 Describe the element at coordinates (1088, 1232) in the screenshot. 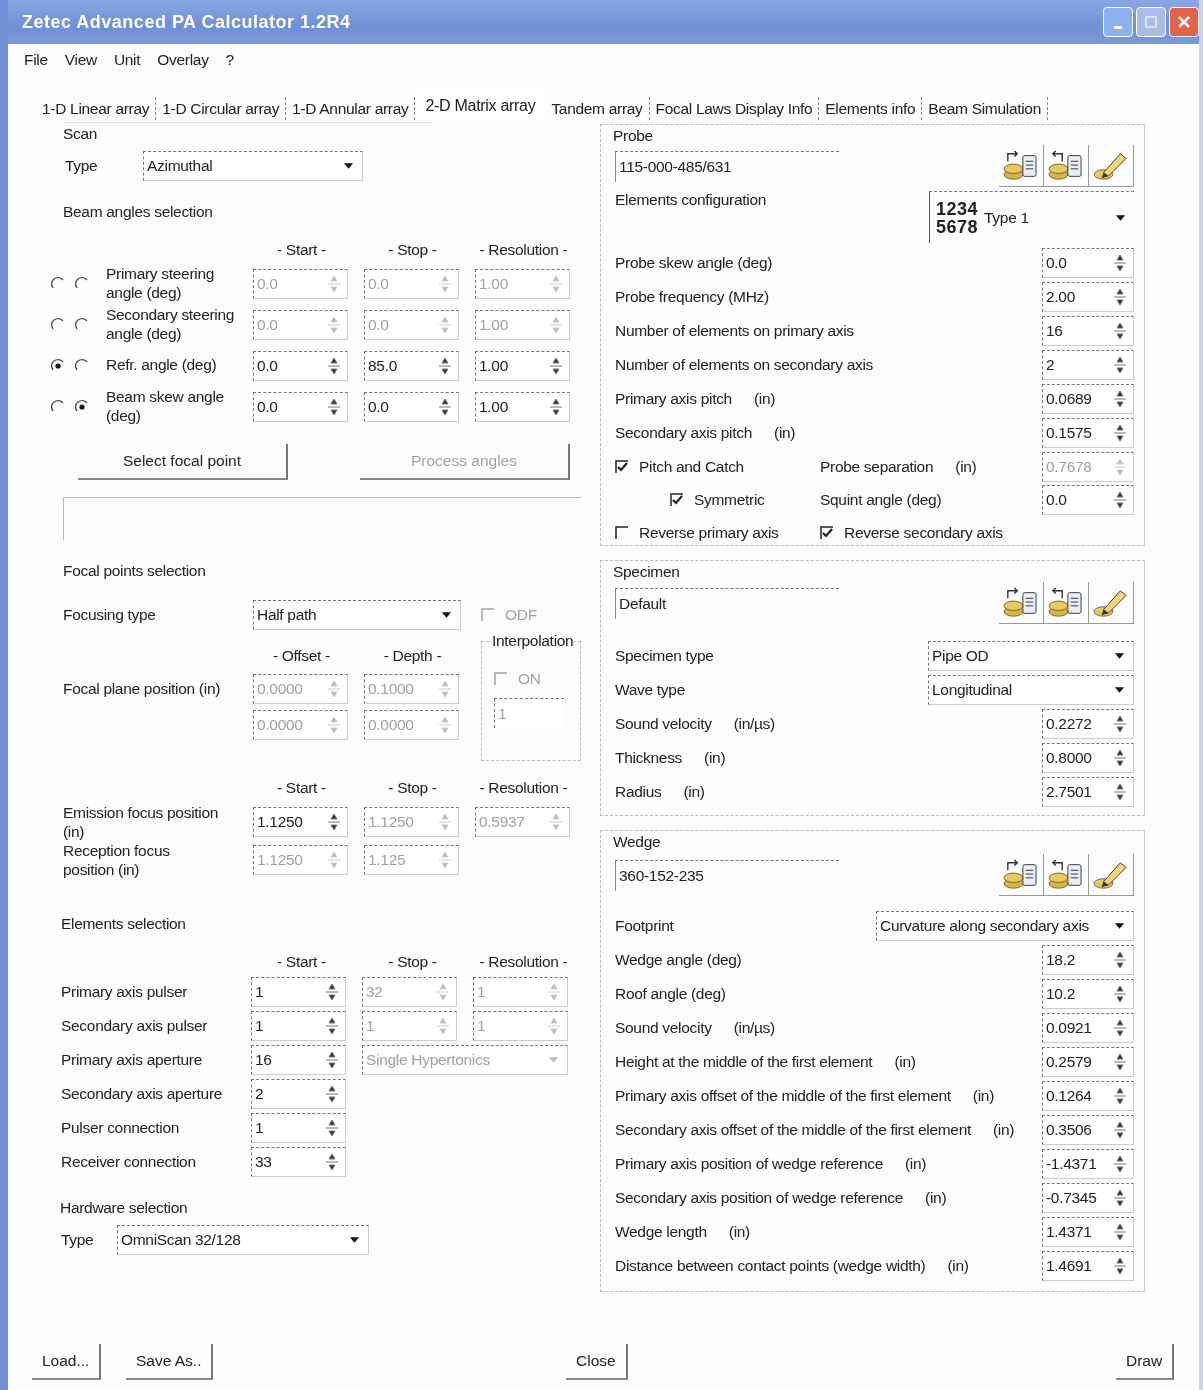

I see `spin-field: 1.4371` at that location.